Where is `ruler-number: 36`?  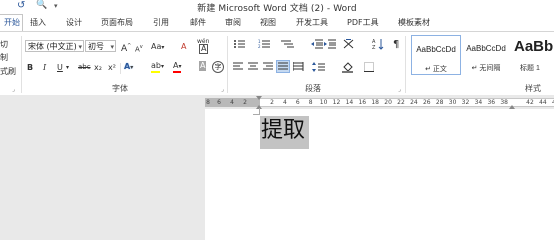
ruler-number: 36 is located at coordinates (491, 102).